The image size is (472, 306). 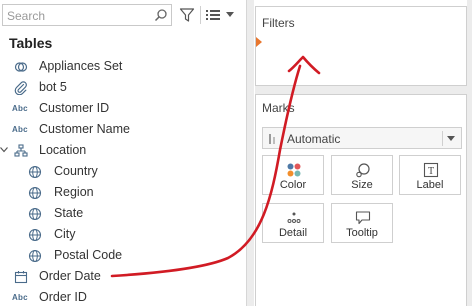 What do you see at coordinates (294, 217) in the screenshot?
I see `detail-icon` at bounding box center [294, 217].